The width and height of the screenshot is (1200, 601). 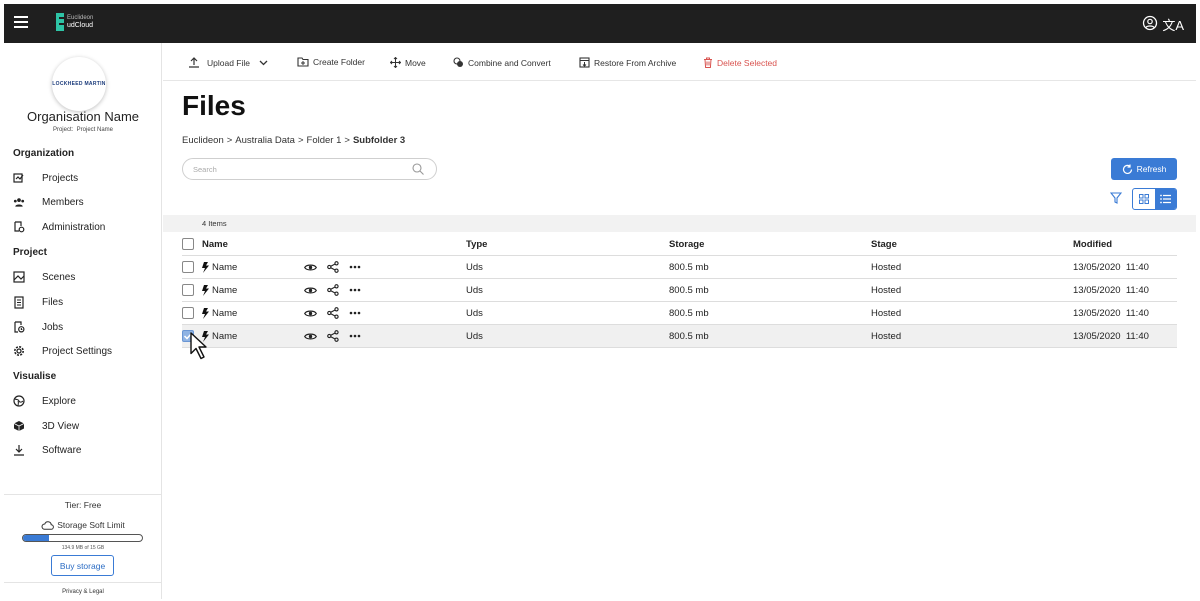 What do you see at coordinates (379, 140) in the screenshot?
I see `breadcrumb-current: Subfolder 3` at bounding box center [379, 140].